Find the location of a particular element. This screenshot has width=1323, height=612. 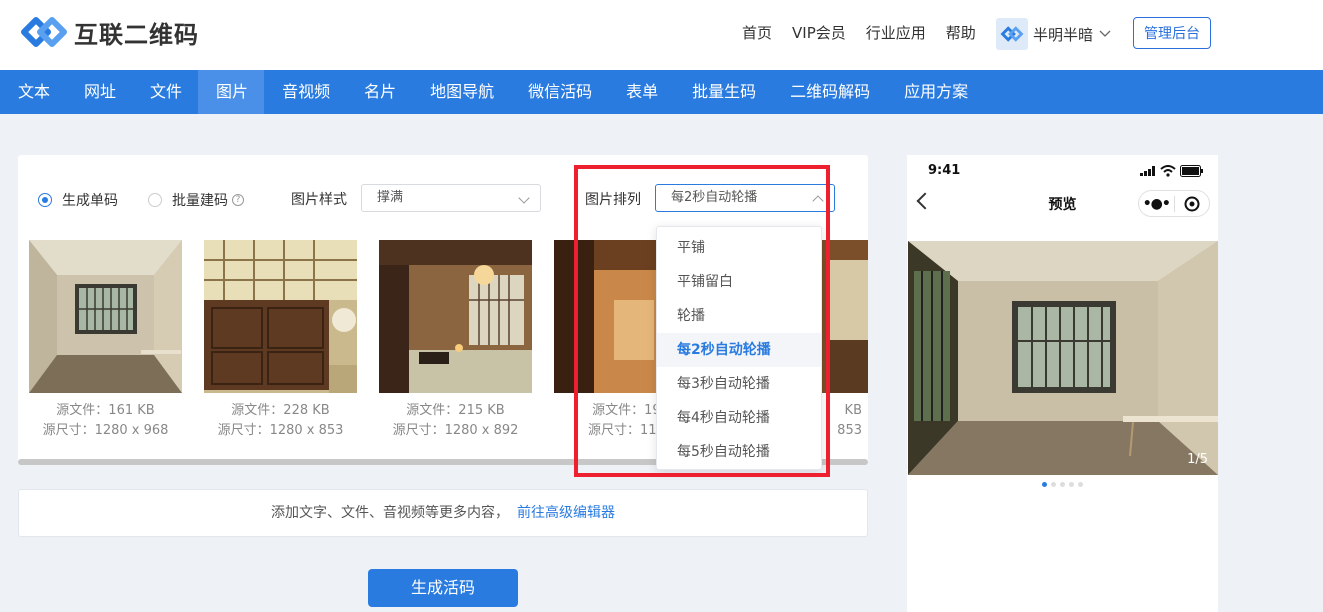

brand-name: 互联二维码 is located at coordinates (136, 34).